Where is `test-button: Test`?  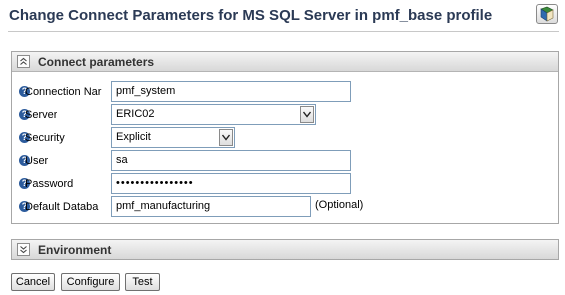 test-button: Test is located at coordinates (142, 282).